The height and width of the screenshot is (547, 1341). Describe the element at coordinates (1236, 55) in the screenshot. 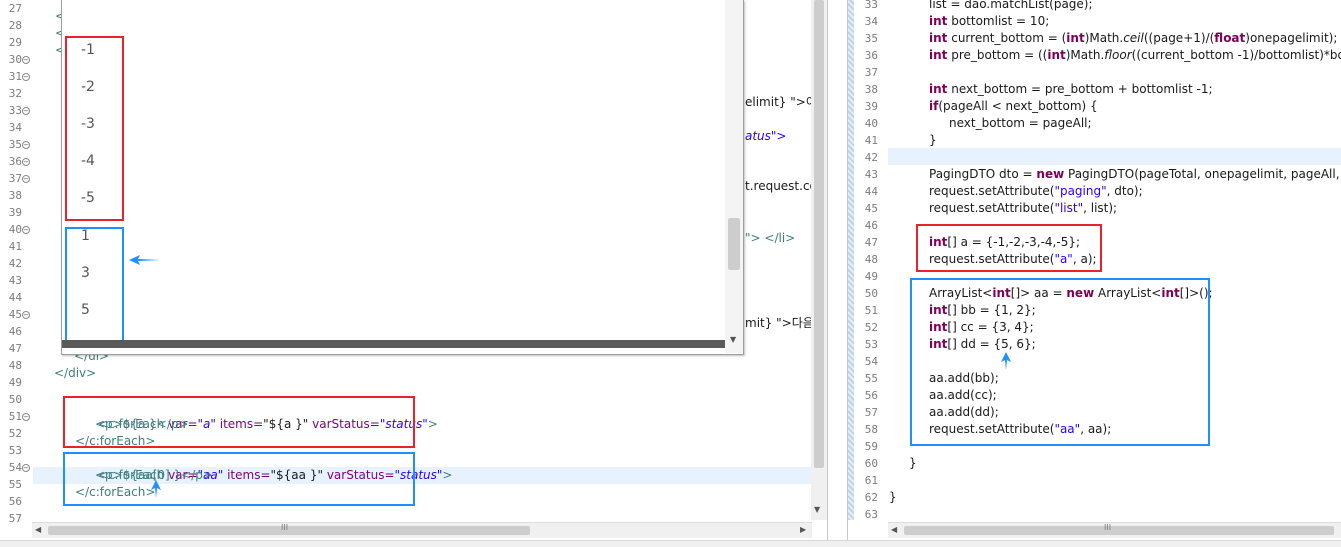

I see `txt: ((current_bottom -1)/bottomlist)*bot` at that location.